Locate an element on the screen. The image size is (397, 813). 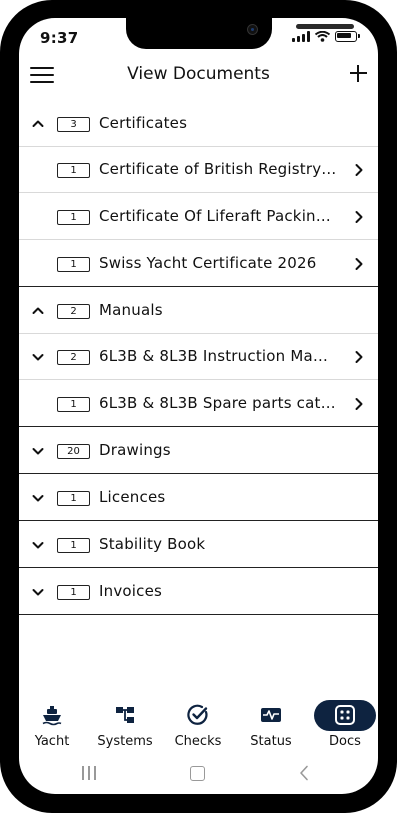
nav-systems: Systems is located at coordinates (125, 724).